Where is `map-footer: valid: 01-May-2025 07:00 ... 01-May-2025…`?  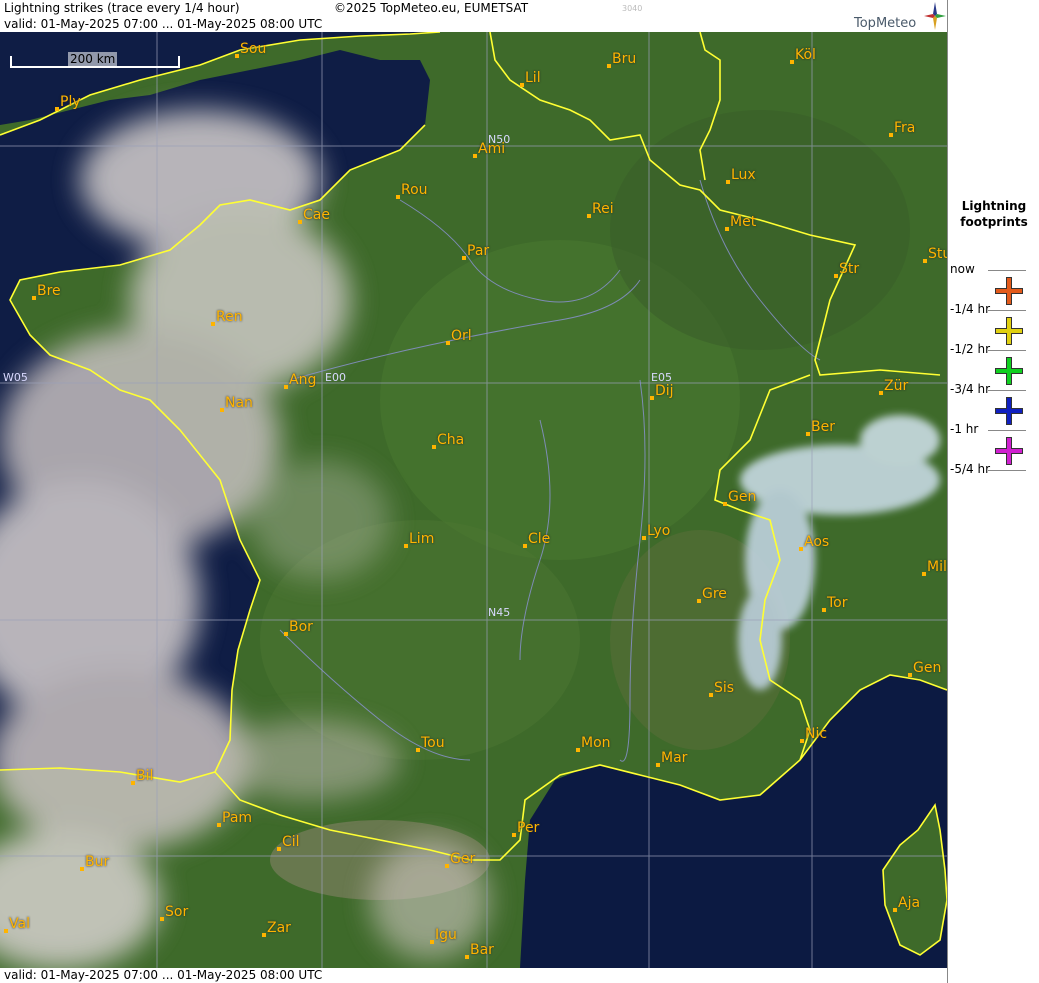 map-footer: valid: 01-May-2025 07:00 ... 01-May-2025… is located at coordinates (473, 975).